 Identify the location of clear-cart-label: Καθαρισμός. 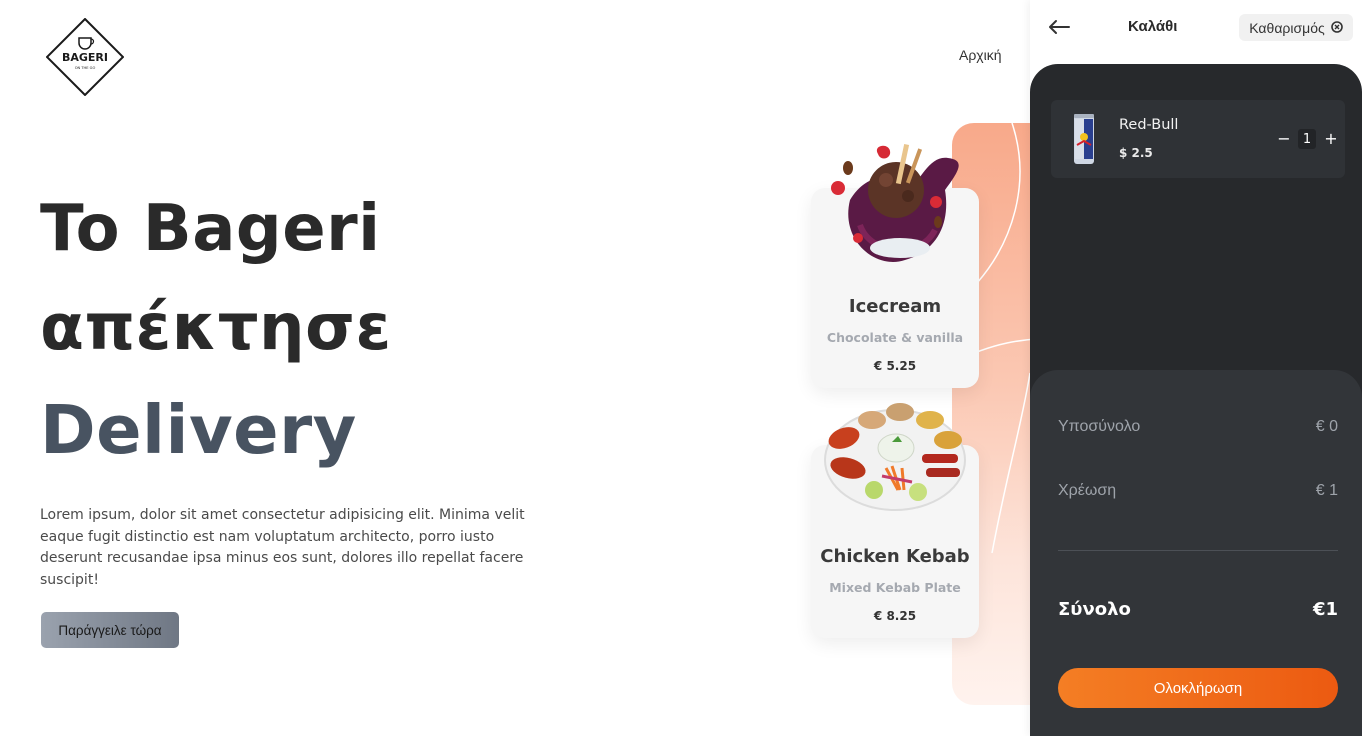
(1287, 27).